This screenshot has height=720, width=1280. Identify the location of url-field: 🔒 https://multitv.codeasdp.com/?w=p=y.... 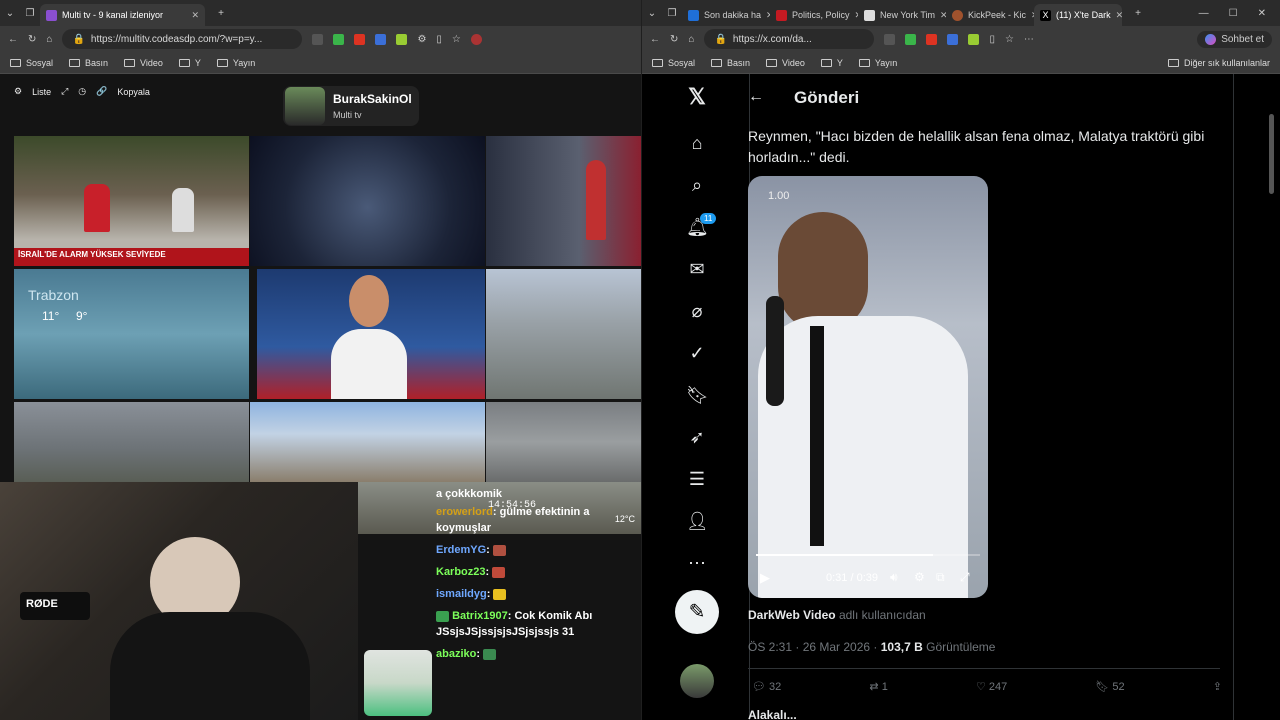
(182, 39).